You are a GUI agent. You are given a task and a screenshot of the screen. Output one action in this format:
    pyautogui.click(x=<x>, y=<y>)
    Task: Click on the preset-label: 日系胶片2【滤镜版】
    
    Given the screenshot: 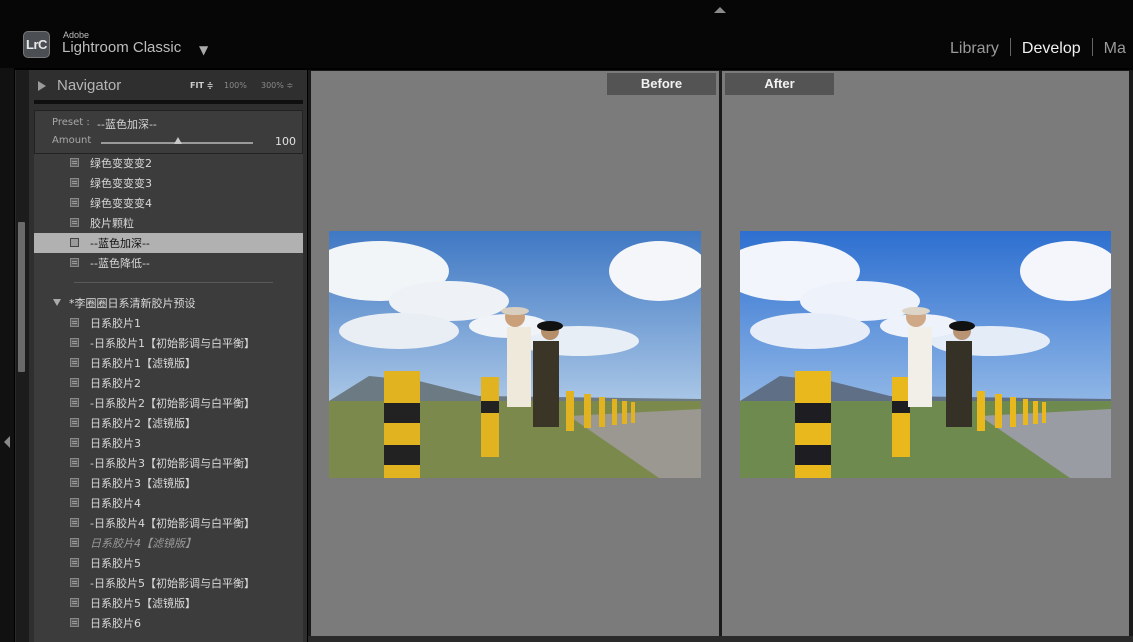 What is the action you would take?
    pyautogui.click(x=143, y=423)
    